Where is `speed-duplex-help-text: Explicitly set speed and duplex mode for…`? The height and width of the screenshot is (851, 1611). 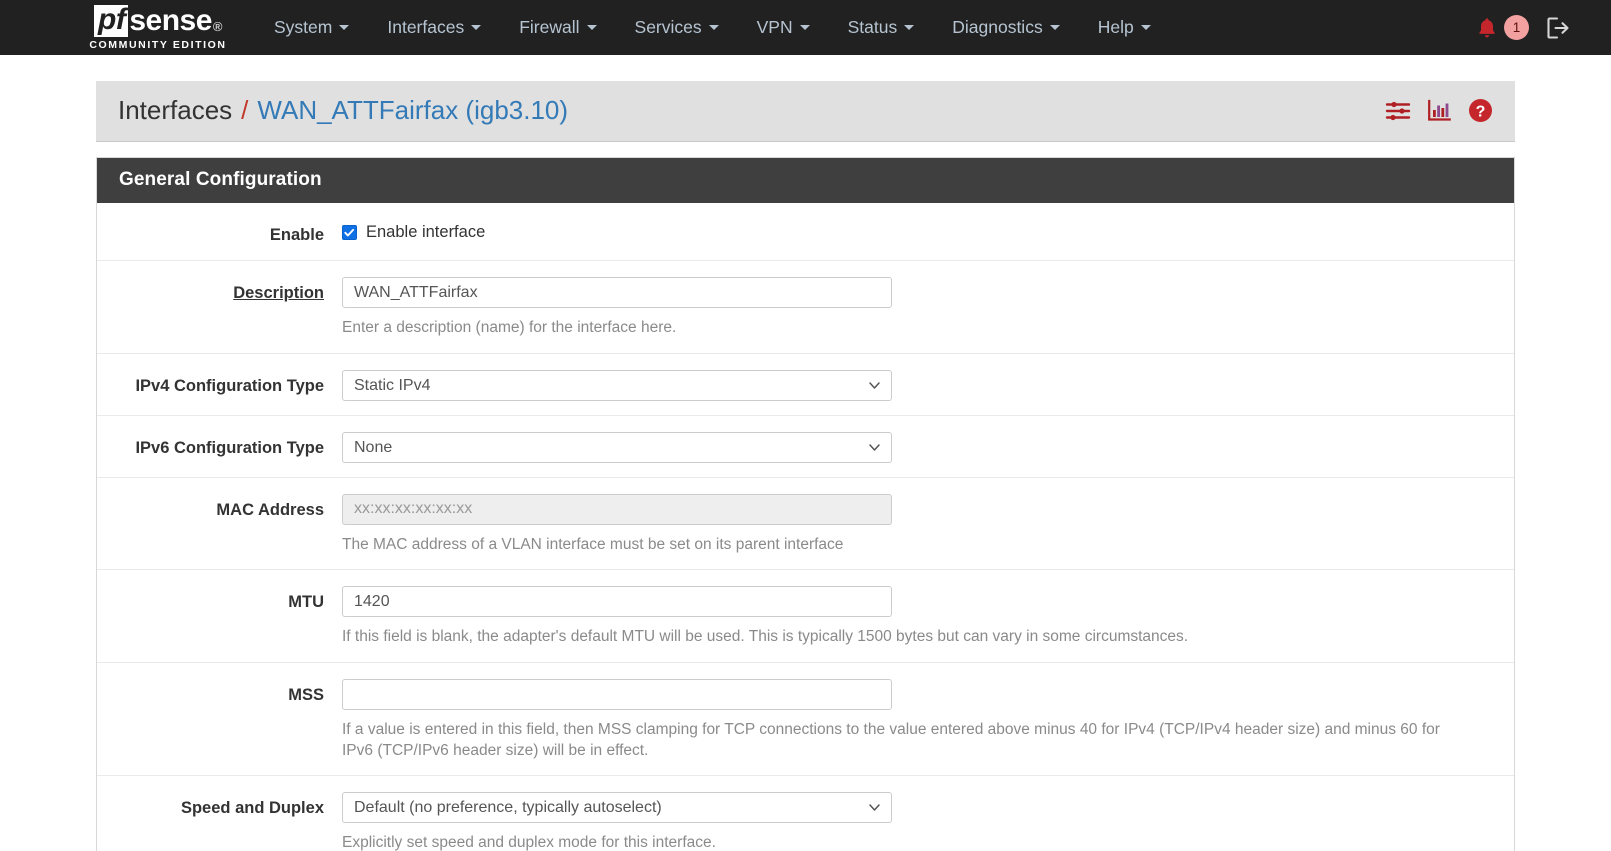
speed-duplex-help-text: Explicitly set speed and duplex mode for… is located at coordinates (894, 841).